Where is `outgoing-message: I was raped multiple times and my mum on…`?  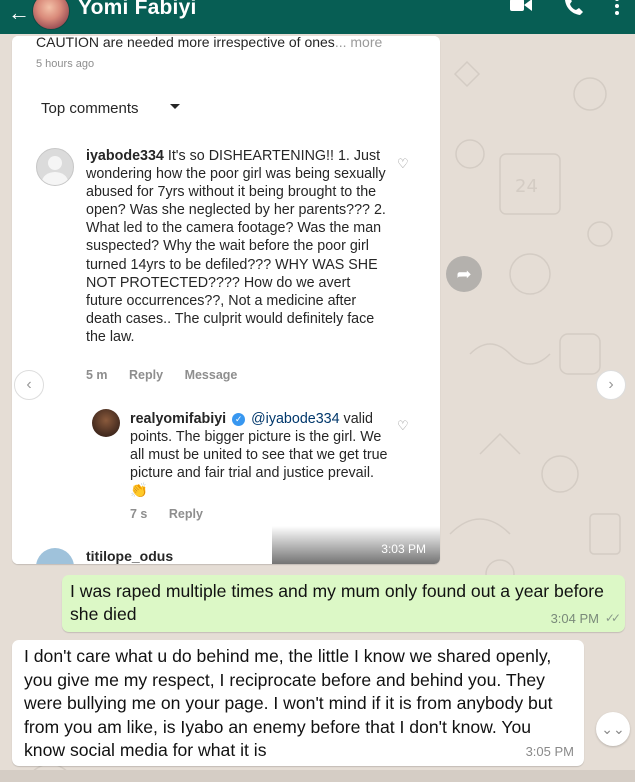 outgoing-message: I was raped multiple times and my mum on… is located at coordinates (343, 603).